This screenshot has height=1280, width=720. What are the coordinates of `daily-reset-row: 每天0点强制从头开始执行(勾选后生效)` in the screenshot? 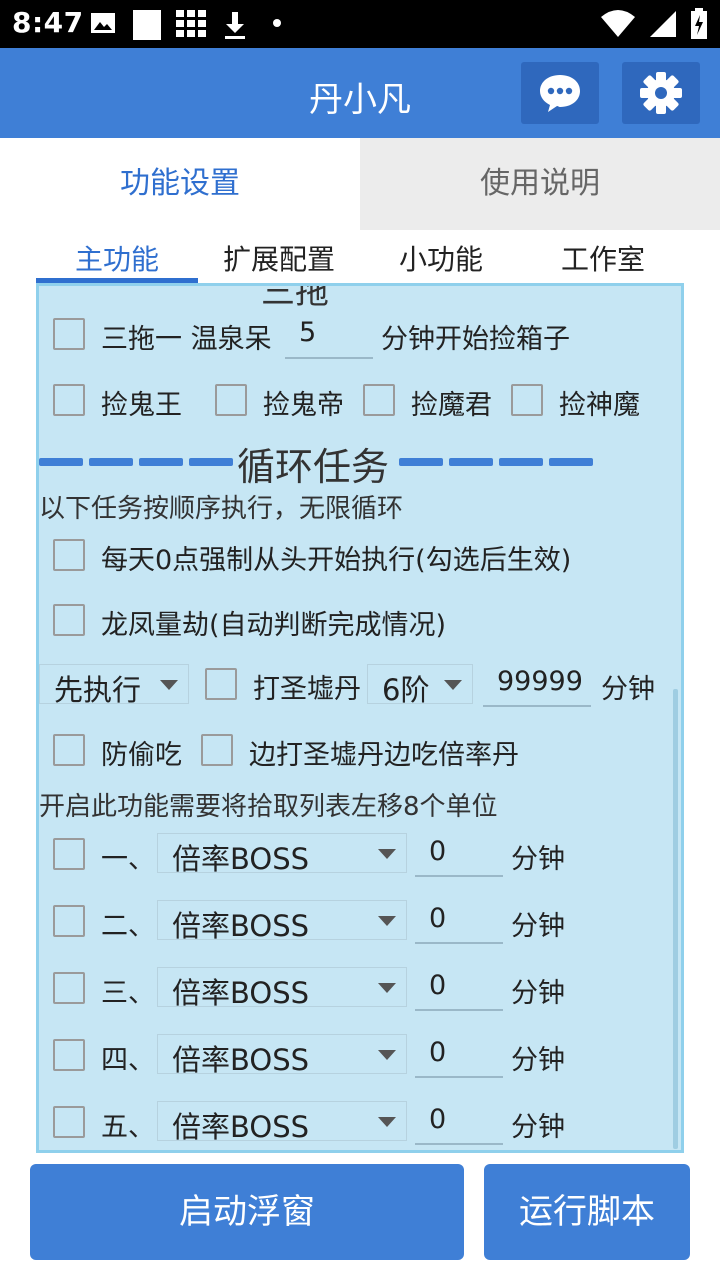 It's located at (359, 557).